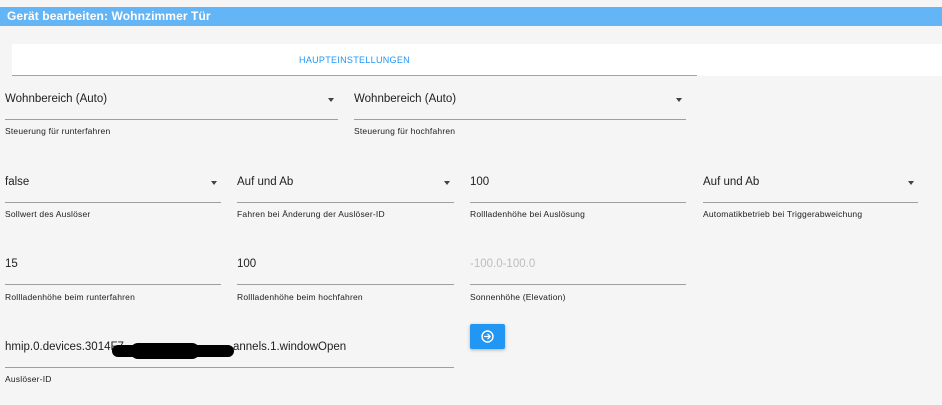 This screenshot has width=942, height=405. I want to click on trigger-change-select: Auf und Ab, so click(345, 185).